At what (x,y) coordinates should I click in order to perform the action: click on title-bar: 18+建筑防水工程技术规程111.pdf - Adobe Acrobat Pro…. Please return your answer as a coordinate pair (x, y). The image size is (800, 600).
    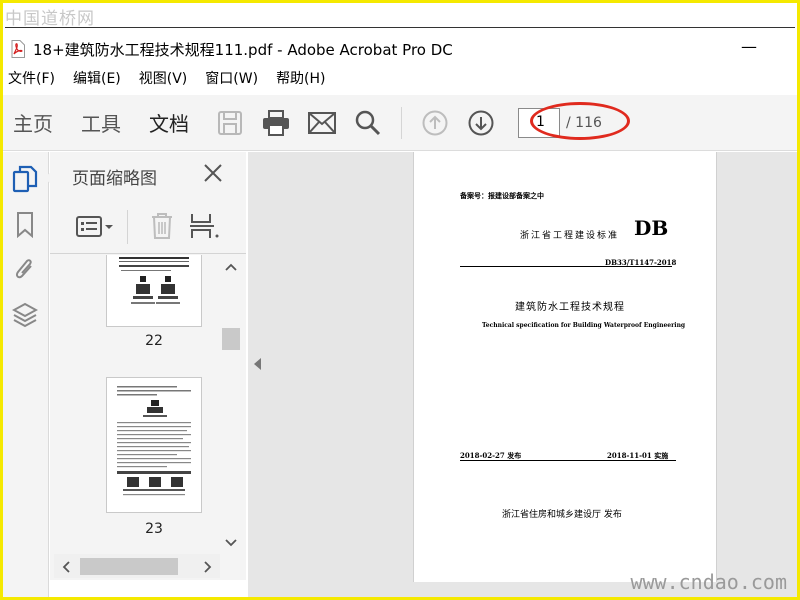
    Looking at the image, I should click on (400, 49).